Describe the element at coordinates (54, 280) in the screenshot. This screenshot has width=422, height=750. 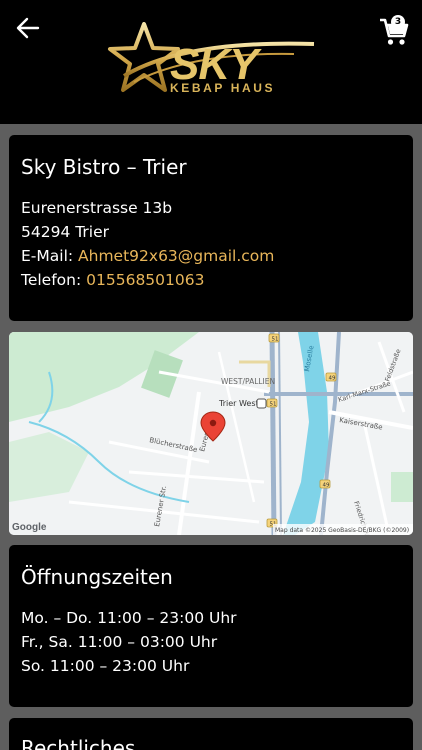
I see `phone-label: Telefon:` at that location.